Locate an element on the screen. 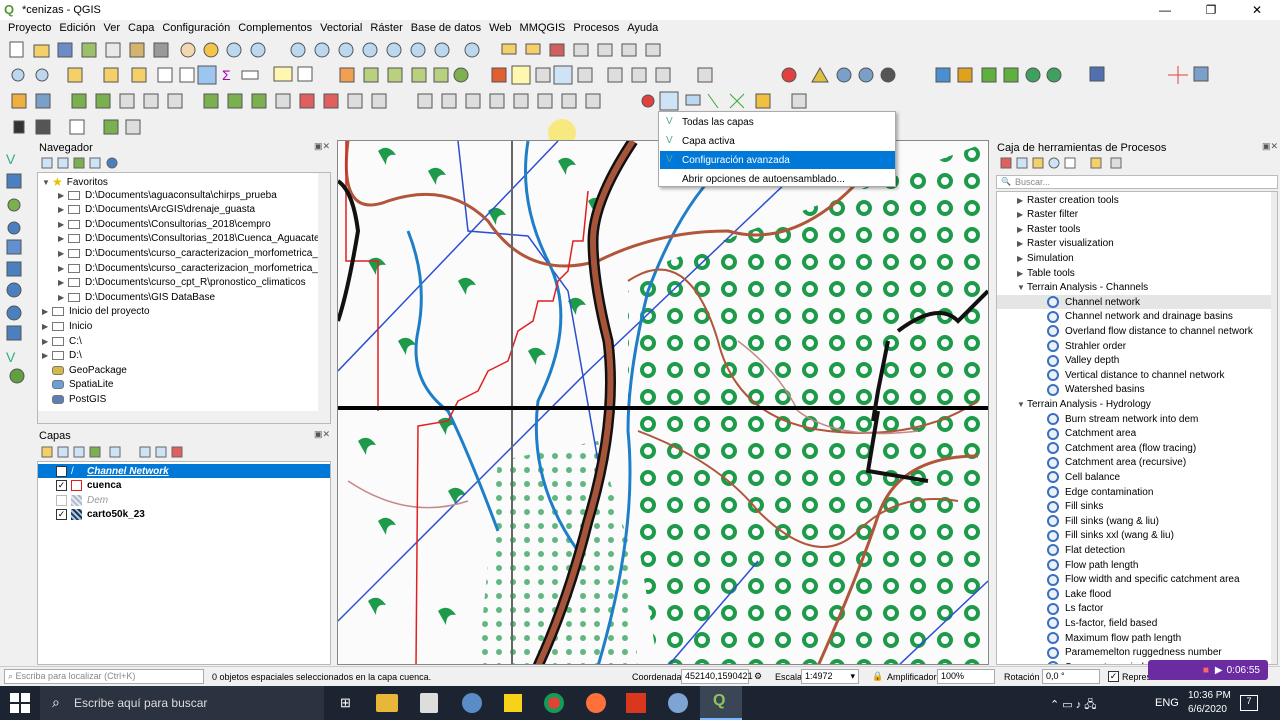 The height and width of the screenshot is (720, 1280). maximize-button: ❐ is located at coordinates (1211, 10).